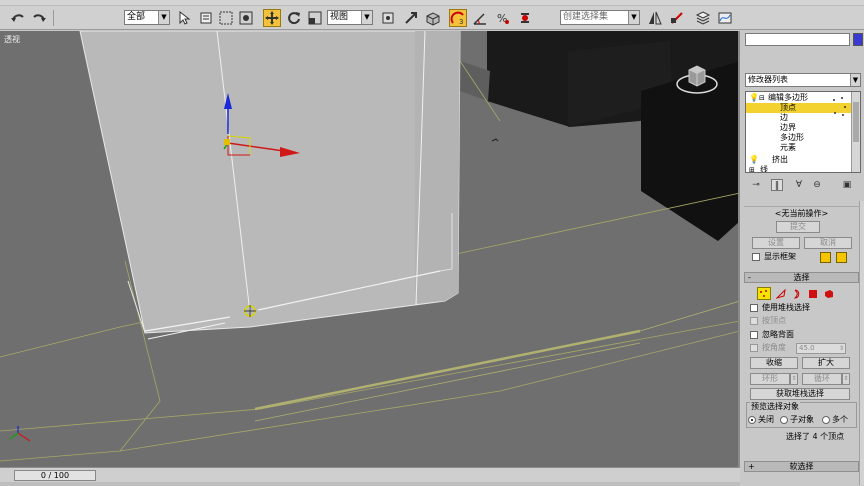 The height and width of the screenshot is (486, 864). Describe the element at coordinates (821, 348) in the screenshot. I see `by-angle-spinner: 45.0 ⇕` at that location.